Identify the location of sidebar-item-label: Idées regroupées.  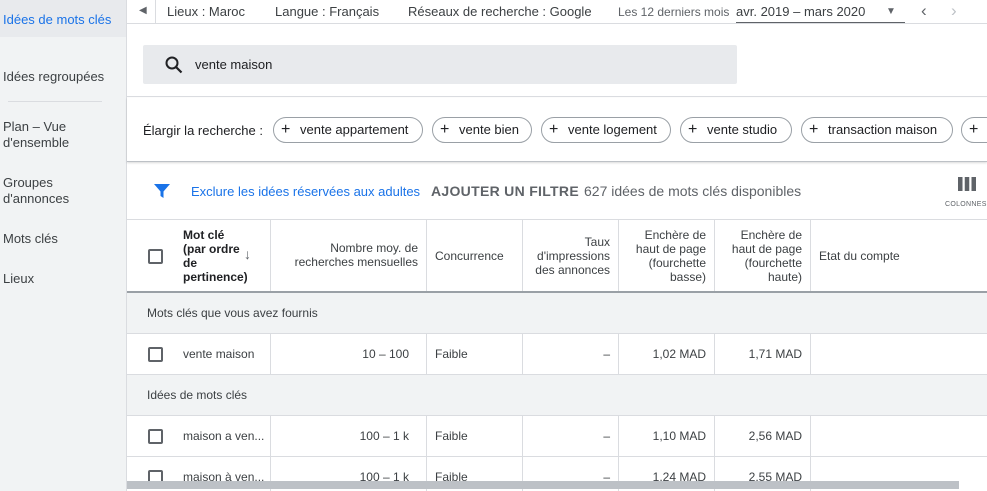
(54, 76).